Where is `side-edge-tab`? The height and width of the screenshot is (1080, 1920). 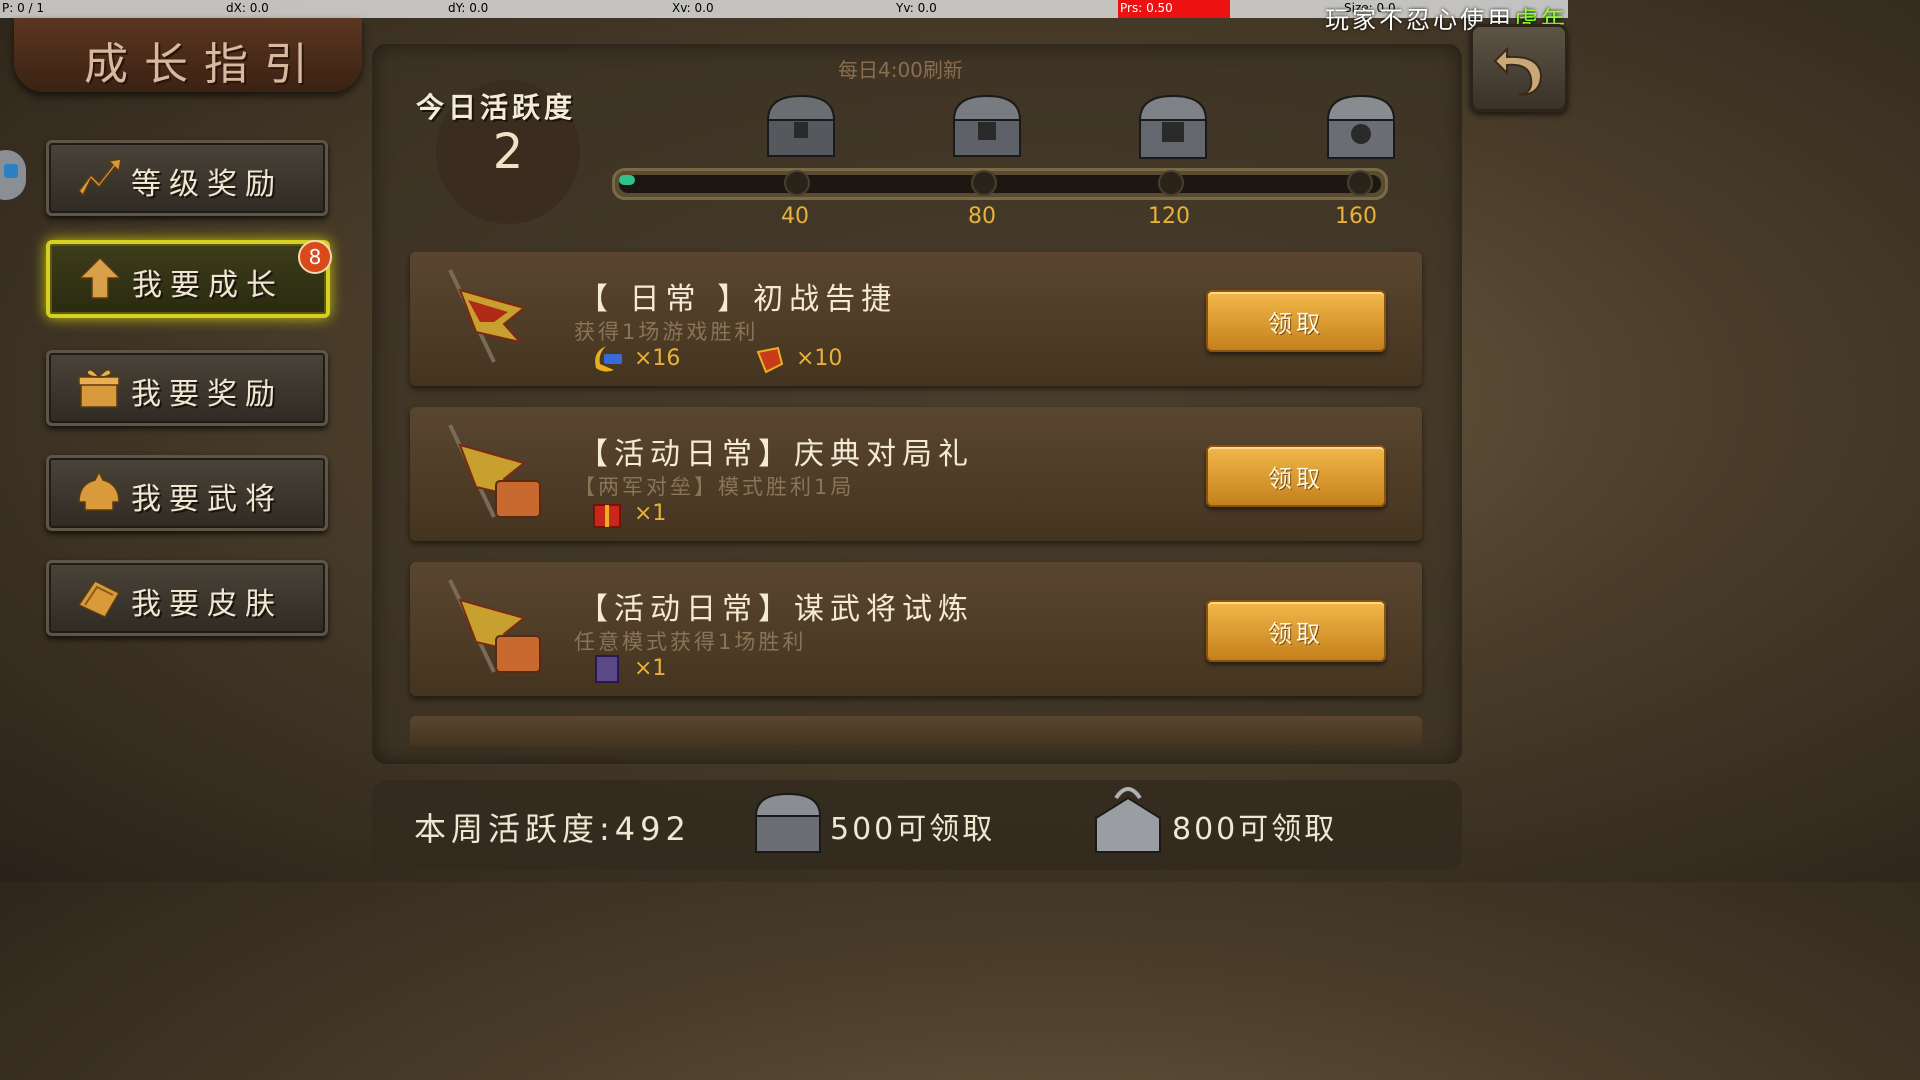
side-edge-tab is located at coordinates (13, 175).